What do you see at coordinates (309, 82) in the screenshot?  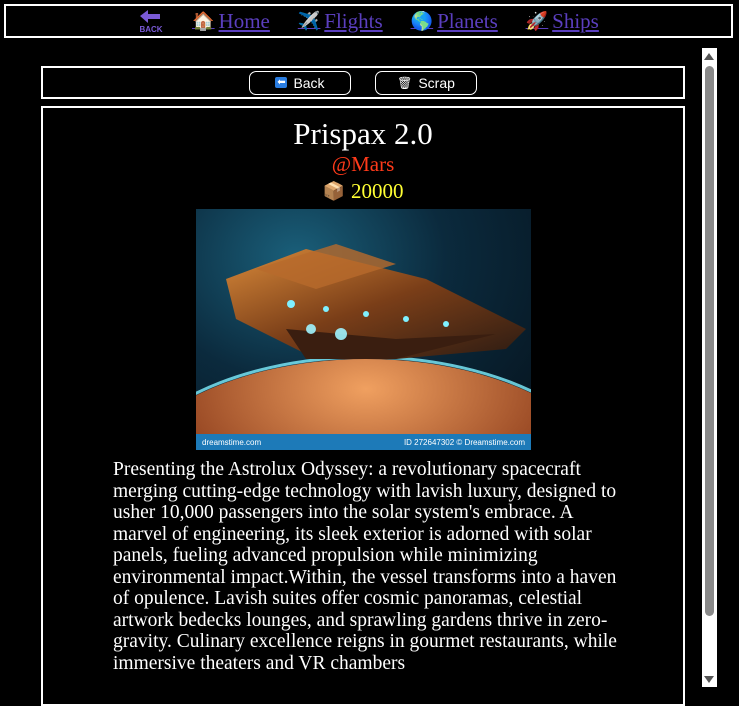 I see `back-button-label: Back` at bounding box center [309, 82].